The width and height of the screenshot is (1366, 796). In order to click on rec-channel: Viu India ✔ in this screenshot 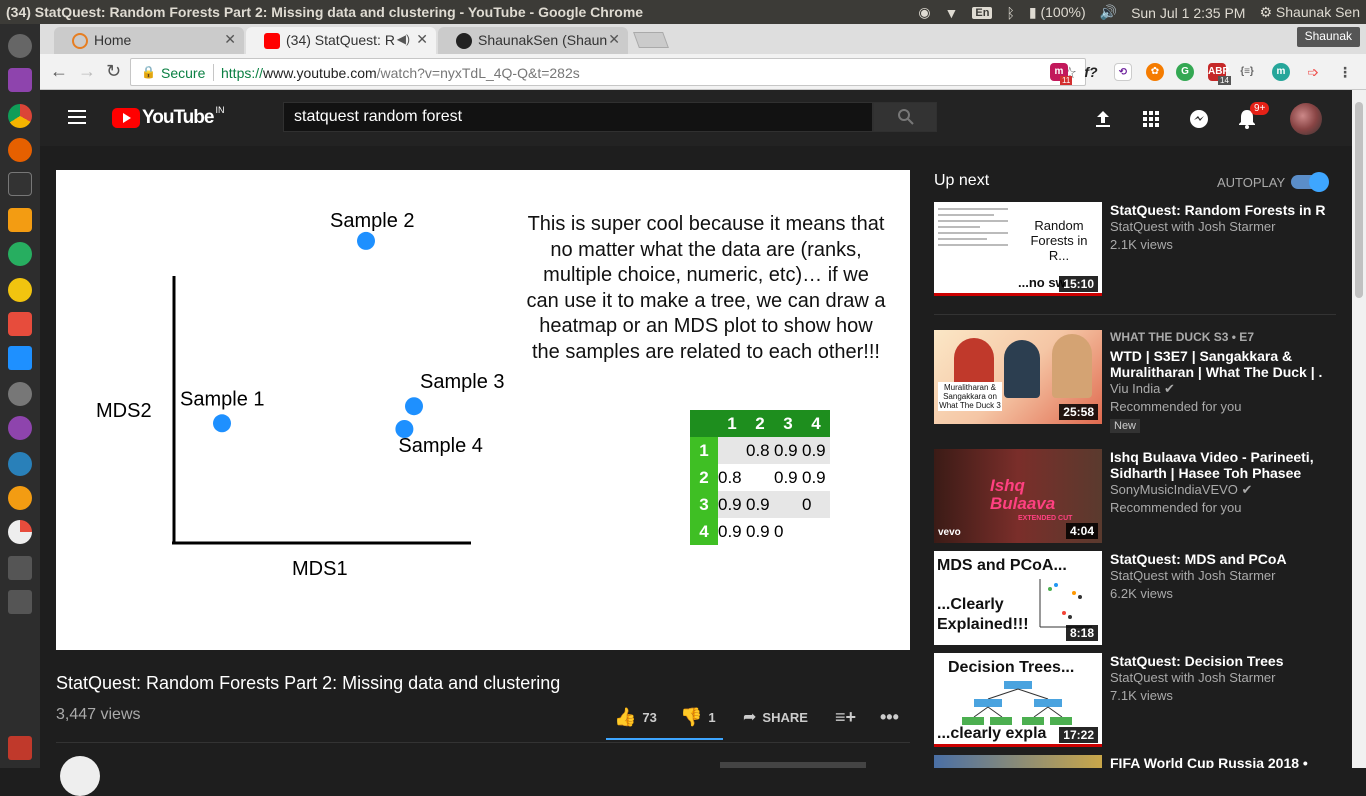, I will do `click(1220, 389)`.